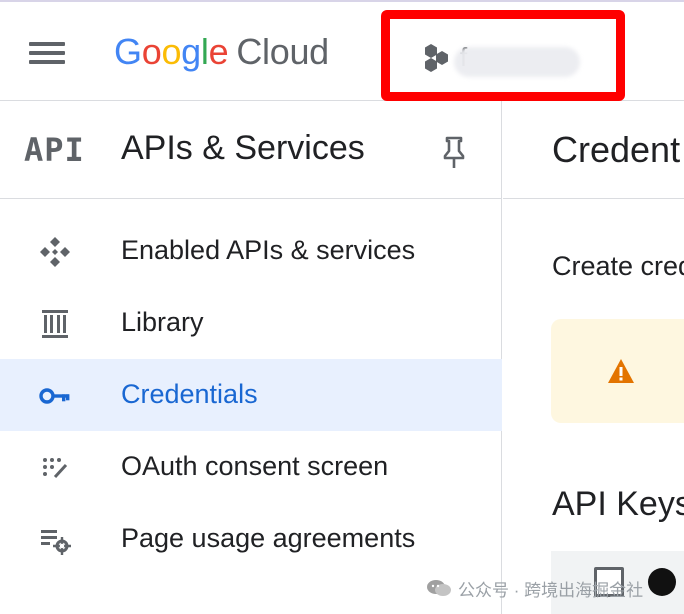 Image resolution: width=684 pixels, height=614 pixels. What do you see at coordinates (55, 252) in the screenshot?
I see `enabled-apis-icon` at bounding box center [55, 252].